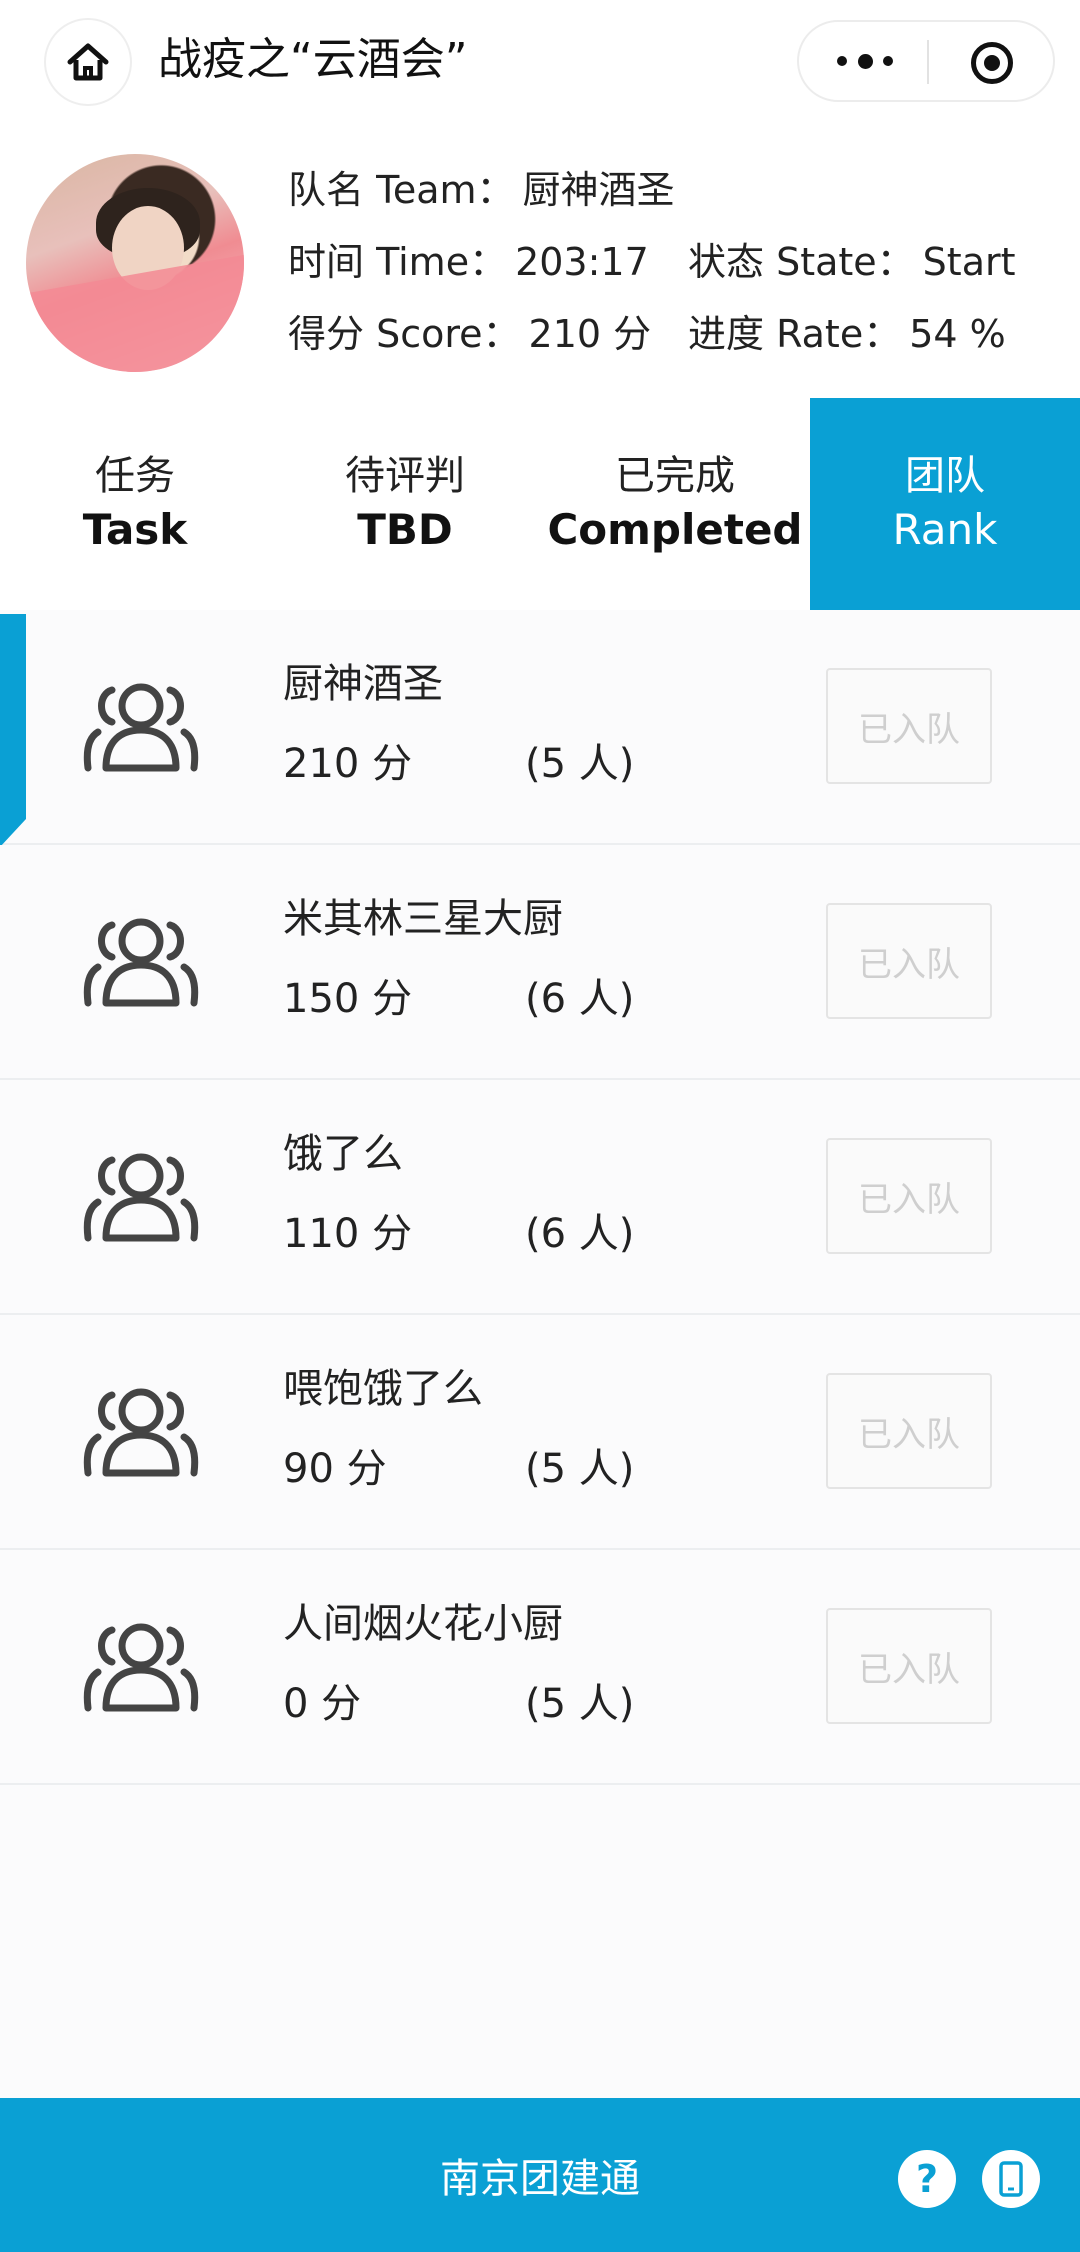 The width and height of the screenshot is (1080, 2252). Describe the element at coordinates (348, 1234) in the screenshot. I see `team-score: 110 分` at that location.